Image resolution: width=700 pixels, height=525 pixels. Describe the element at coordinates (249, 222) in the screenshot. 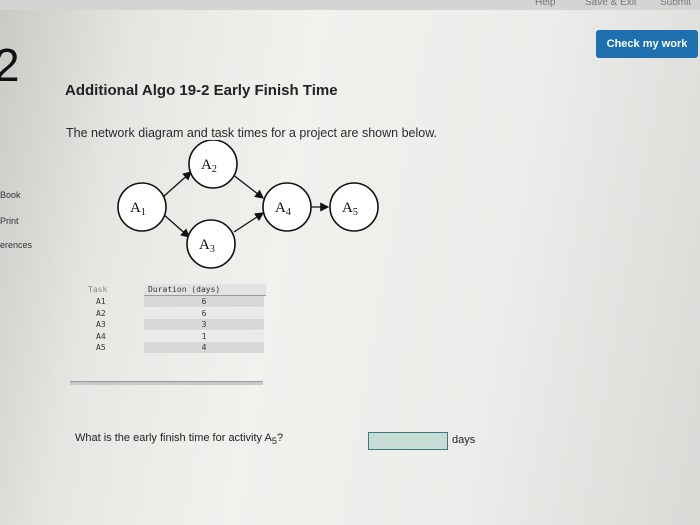

I see `edge-a3-a4` at that location.